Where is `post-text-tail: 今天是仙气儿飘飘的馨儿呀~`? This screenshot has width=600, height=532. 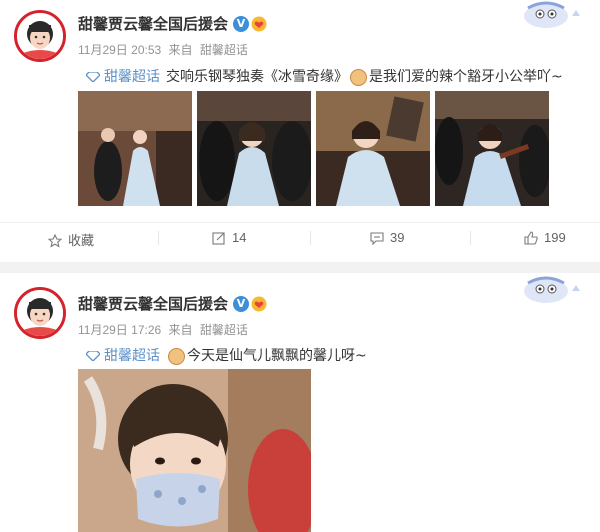
post-text-tail: 今天是仙气儿飘飘的馨儿呀~ is located at coordinates (277, 356).